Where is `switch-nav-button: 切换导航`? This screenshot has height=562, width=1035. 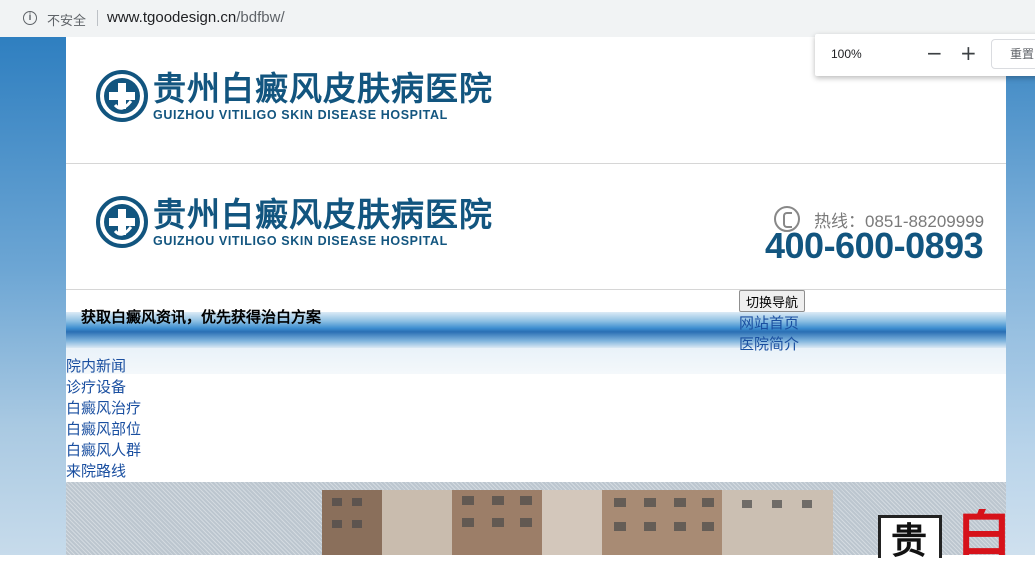 switch-nav-button: 切换导航 is located at coordinates (772, 301).